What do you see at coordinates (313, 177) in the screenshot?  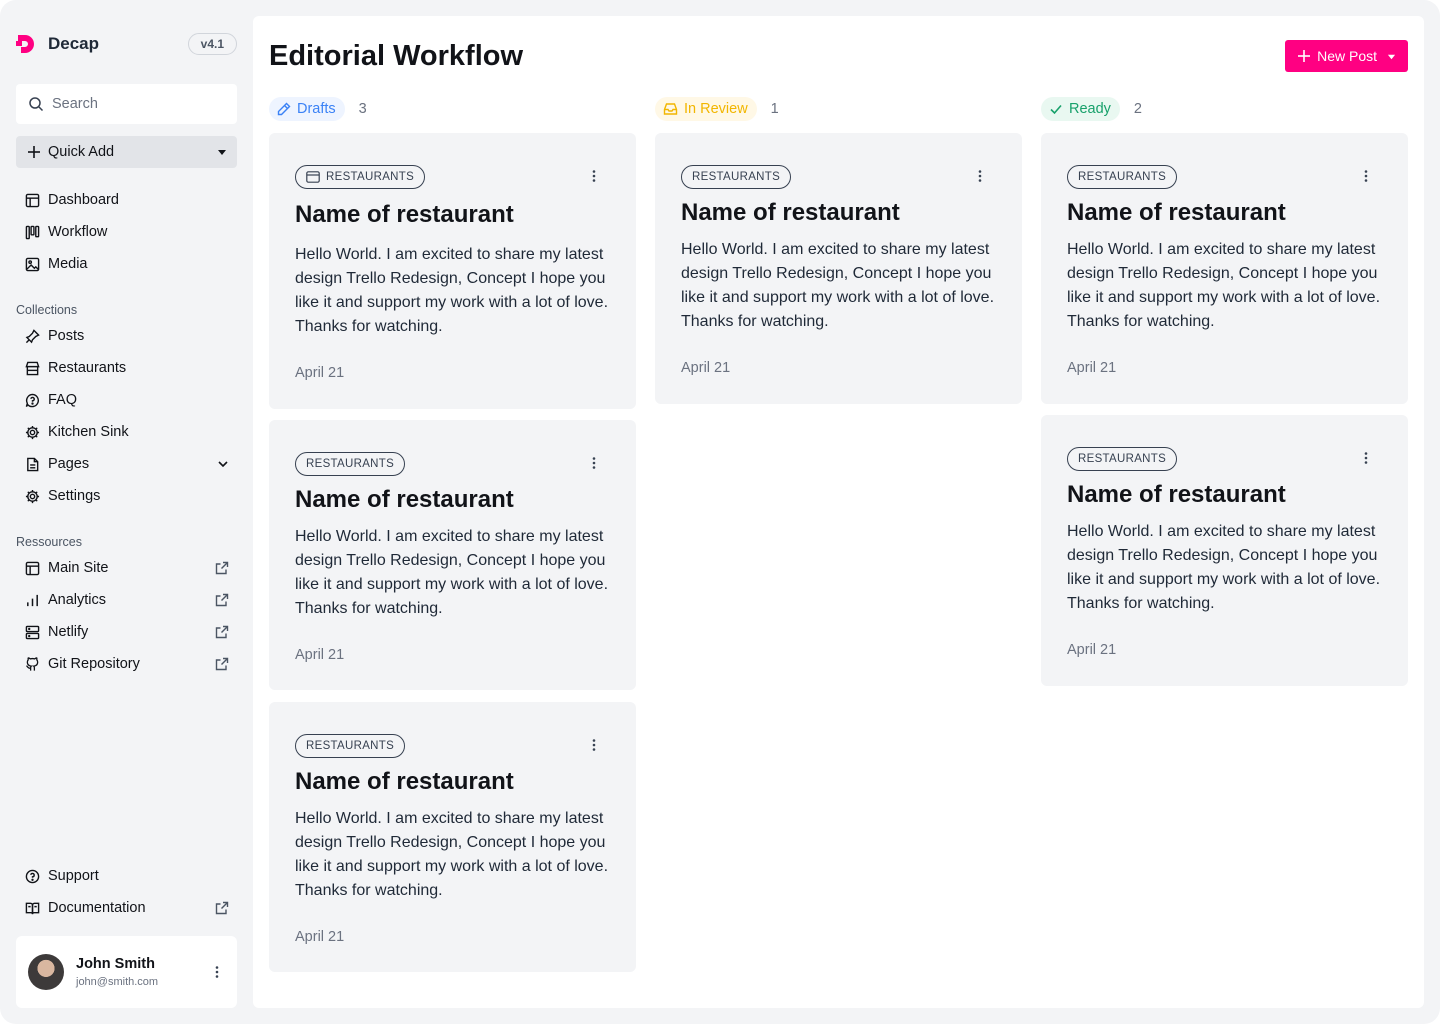 I see `card-icon` at bounding box center [313, 177].